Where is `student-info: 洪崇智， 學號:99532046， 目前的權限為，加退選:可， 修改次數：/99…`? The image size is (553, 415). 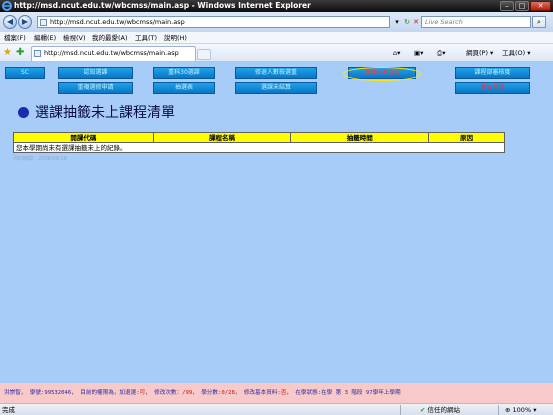 student-info: 洪崇智， 學號:99532046， 目前的權限為，加退選:可， 修改次數：/99… is located at coordinates (202, 393).